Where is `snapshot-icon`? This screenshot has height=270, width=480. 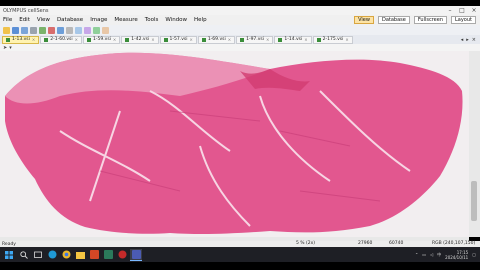
snapshot-icon is located at coordinates (42, 30).